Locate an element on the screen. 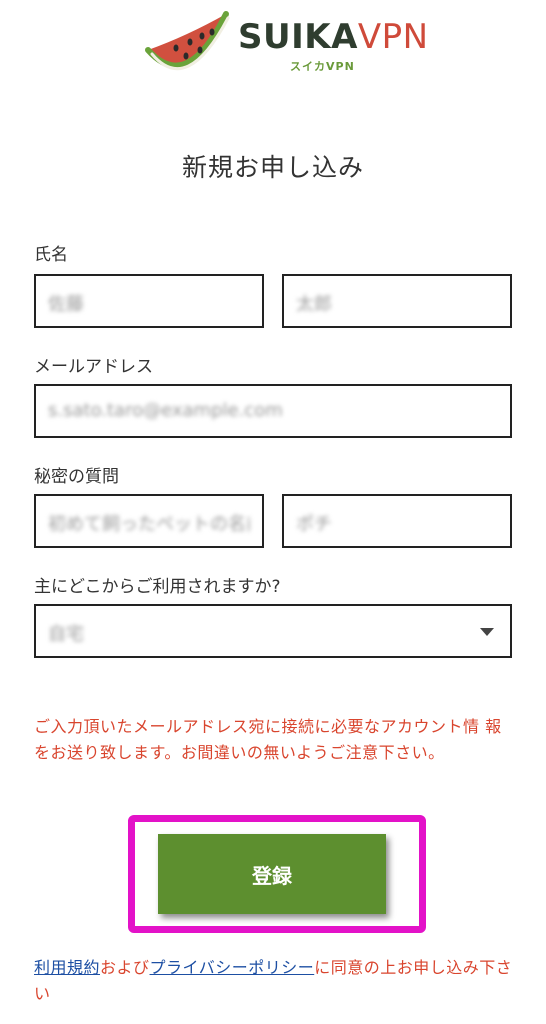 This screenshot has height=1024, width=546. brand-primary: SUIKA is located at coordinates (298, 37).